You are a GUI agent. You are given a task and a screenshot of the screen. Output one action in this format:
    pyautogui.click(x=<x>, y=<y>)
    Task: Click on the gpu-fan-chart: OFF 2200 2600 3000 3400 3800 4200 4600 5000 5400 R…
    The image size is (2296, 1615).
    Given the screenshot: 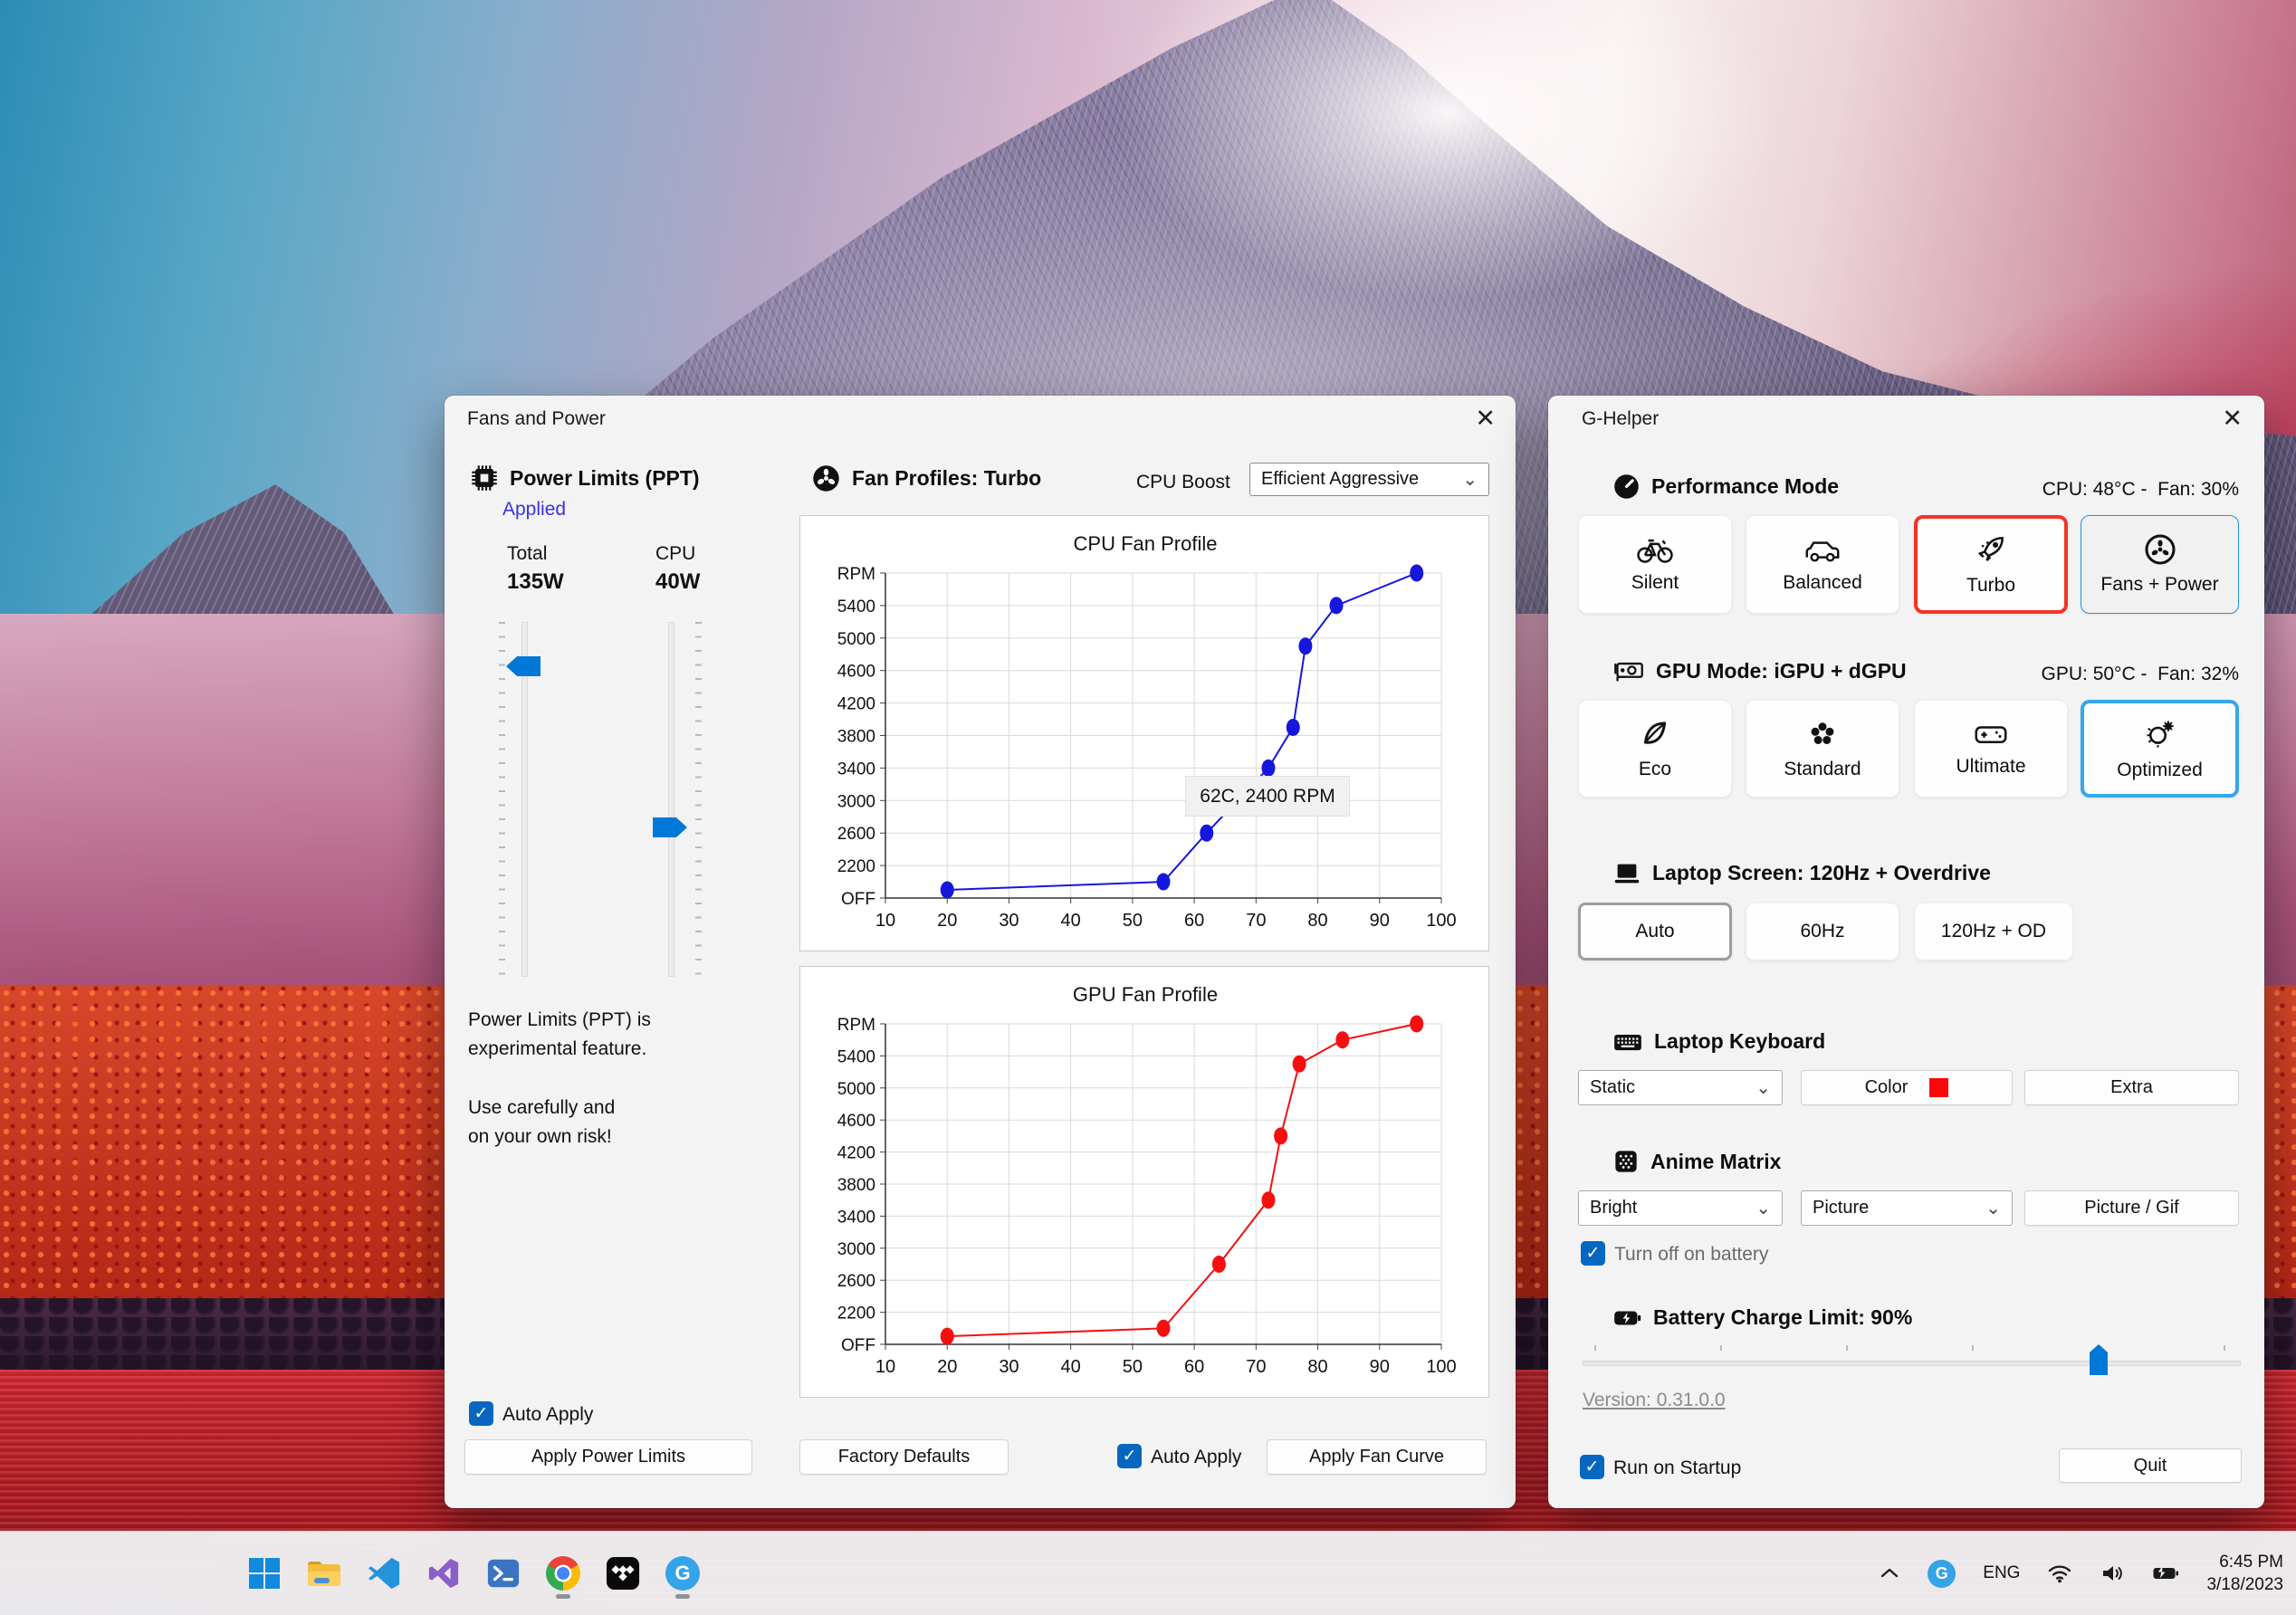 What is the action you would take?
    pyautogui.click(x=1144, y=1182)
    